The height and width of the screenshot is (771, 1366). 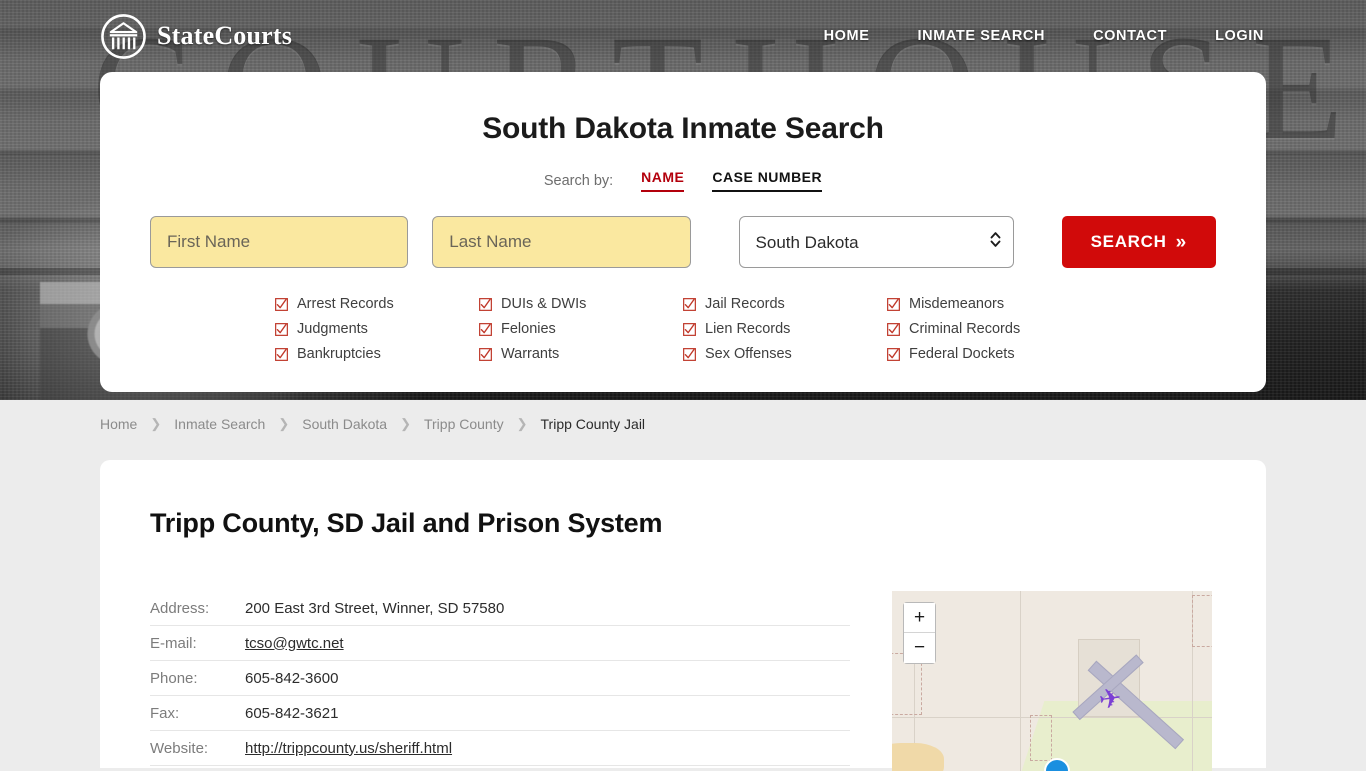 What do you see at coordinates (344, 424) in the screenshot?
I see `breadcrumb-item-south-dakota: South Dakota` at bounding box center [344, 424].